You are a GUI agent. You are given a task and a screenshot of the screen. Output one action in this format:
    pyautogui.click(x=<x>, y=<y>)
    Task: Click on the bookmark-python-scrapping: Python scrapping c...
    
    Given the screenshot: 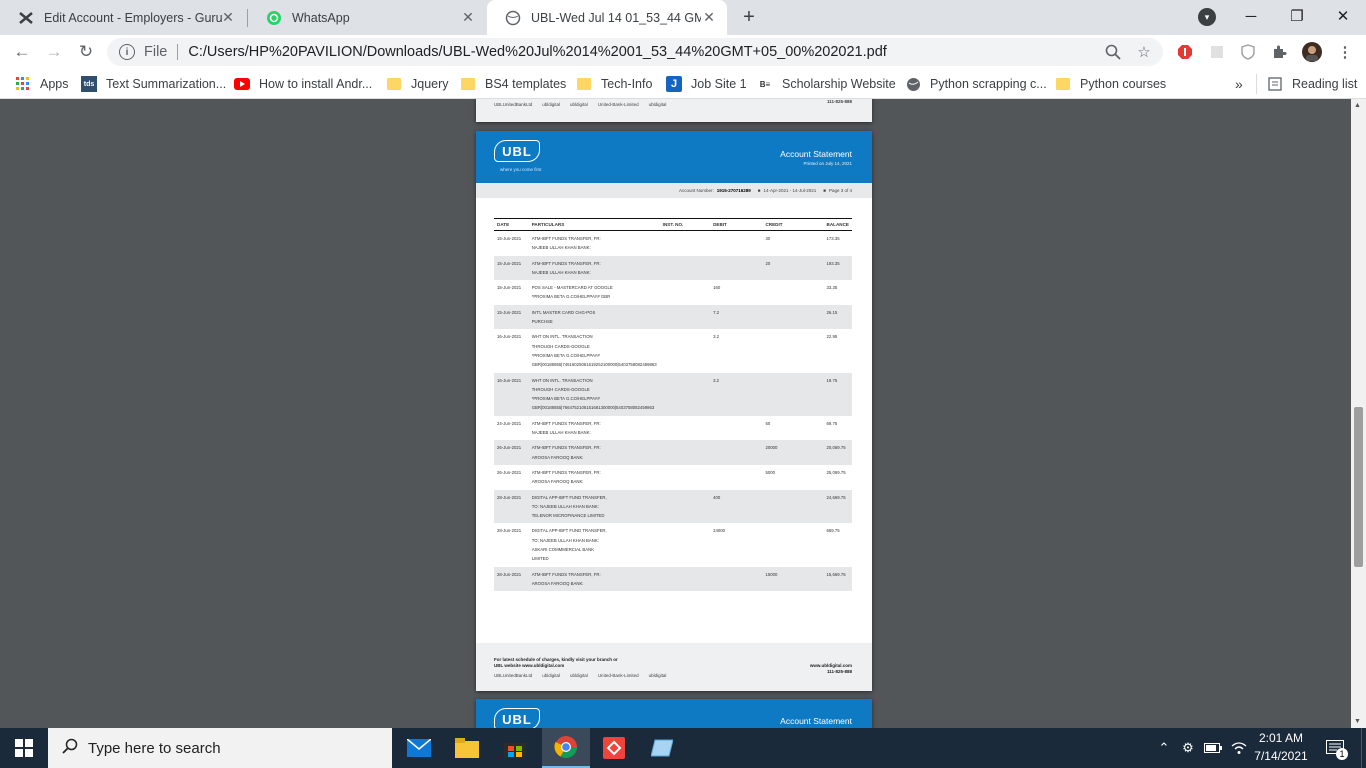 What is the action you would take?
    pyautogui.click(x=976, y=84)
    